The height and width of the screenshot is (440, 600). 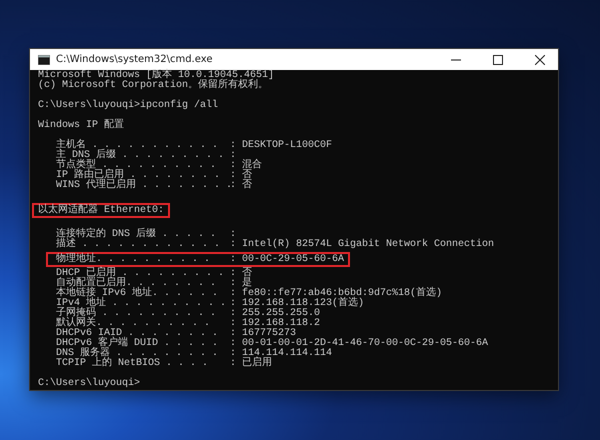 I want to click on console-line: Microsoft Windows [版本 10.0.19045.4651], so click(x=156, y=76).